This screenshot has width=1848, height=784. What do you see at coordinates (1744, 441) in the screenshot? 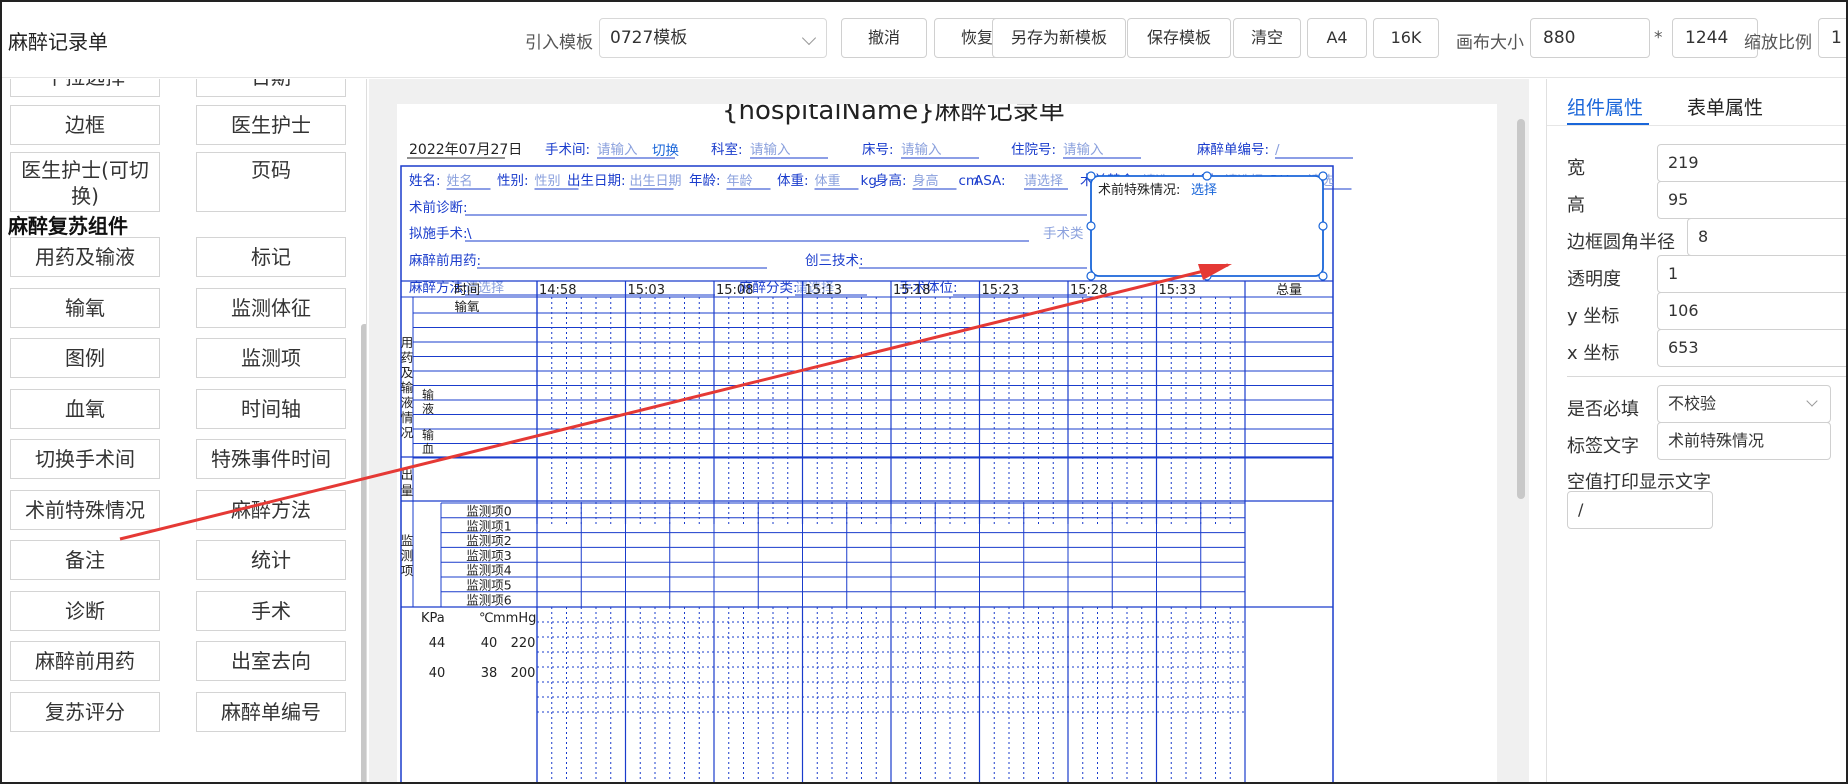
I see `tag-text-input: 术前特殊情况` at bounding box center [1744, 441].